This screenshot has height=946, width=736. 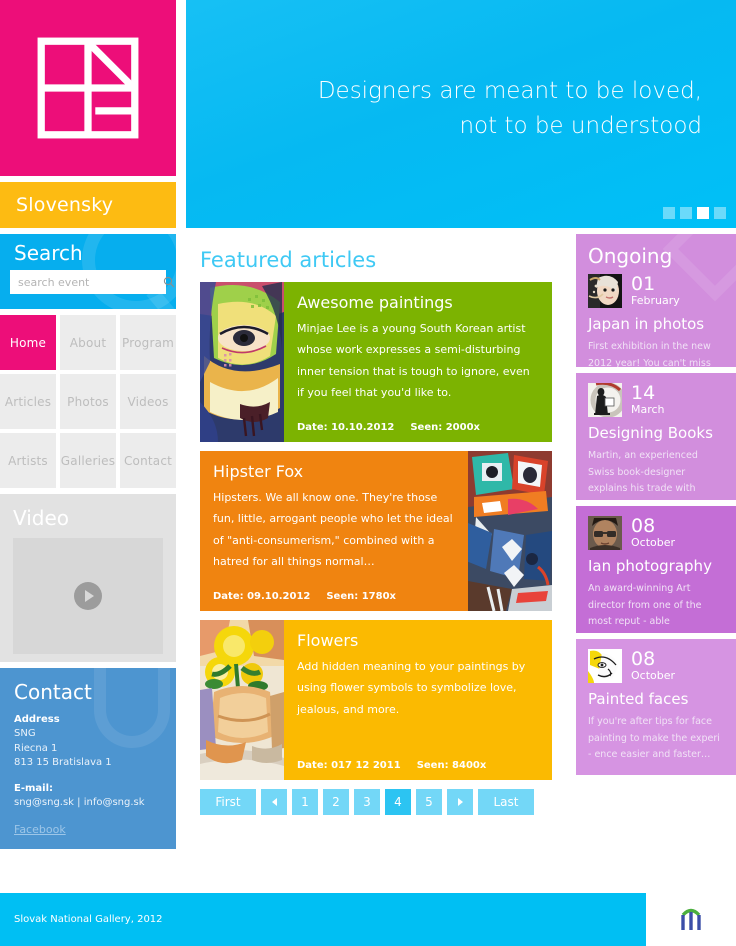 What do you see at coordinates (460, 802) in the screenshot?
I see `pagination-next` at bounding box center [460, 802].